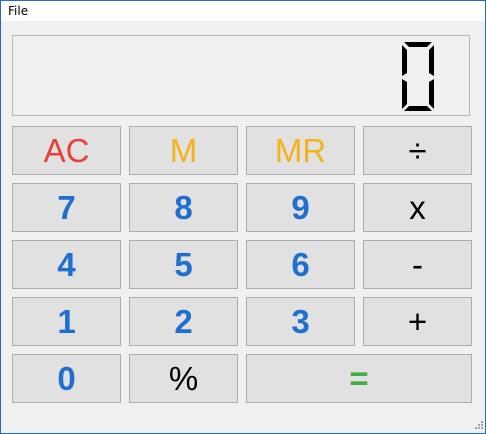 This screenshot has width=486, height=434. I want to click on resize-grip-icon, so click(478, 426).